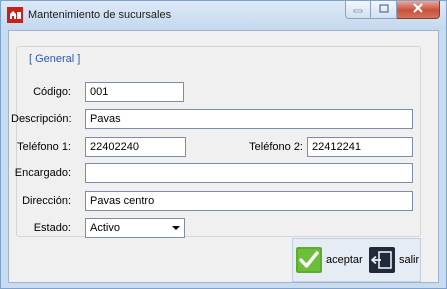 This screenshot has width=447, height=289. I want to click on exit-label: salir, so click(409, 260).